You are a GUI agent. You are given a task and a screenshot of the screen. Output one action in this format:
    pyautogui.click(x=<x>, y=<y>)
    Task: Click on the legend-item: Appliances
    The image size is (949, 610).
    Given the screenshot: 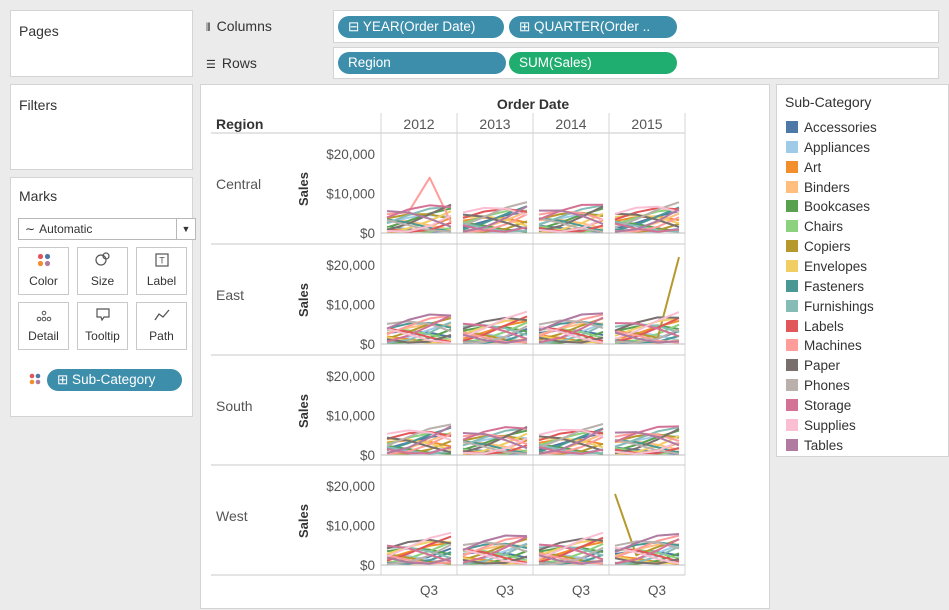 What is the action you would take?
    pyautogui.click(x=828, y=148)
    